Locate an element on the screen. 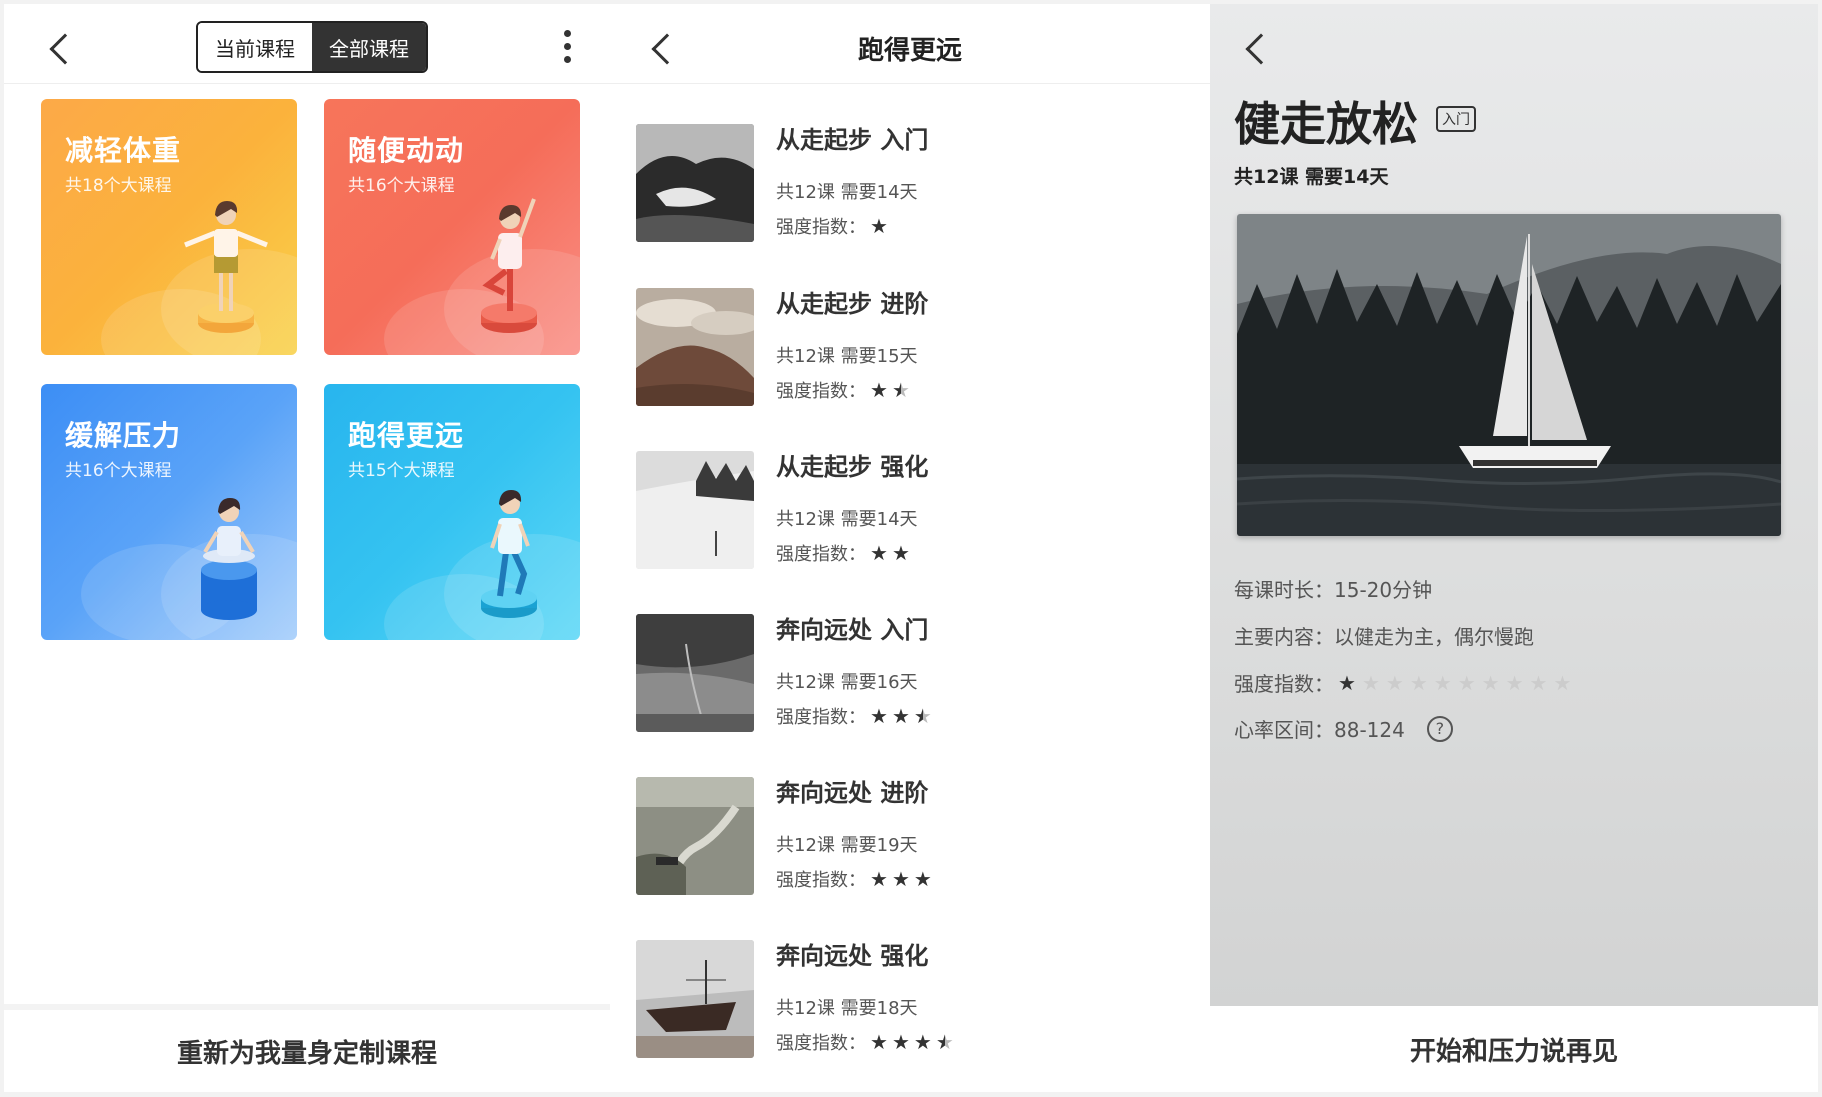  course-list-item: 奔向远处 进阶 共12课 需要19天 强度指数： ★ ★ ★ is located at coordinates (916, 834).